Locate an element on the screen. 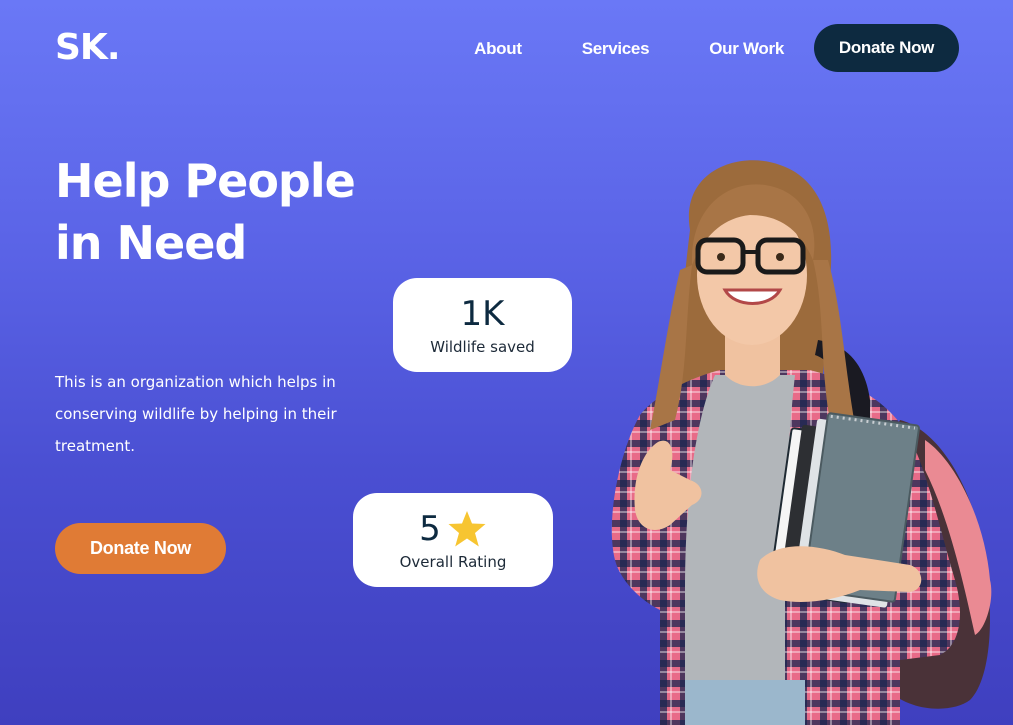 The image size is (1013, 725). rating-label: Overall Rating is located at coordinates (453, 562).